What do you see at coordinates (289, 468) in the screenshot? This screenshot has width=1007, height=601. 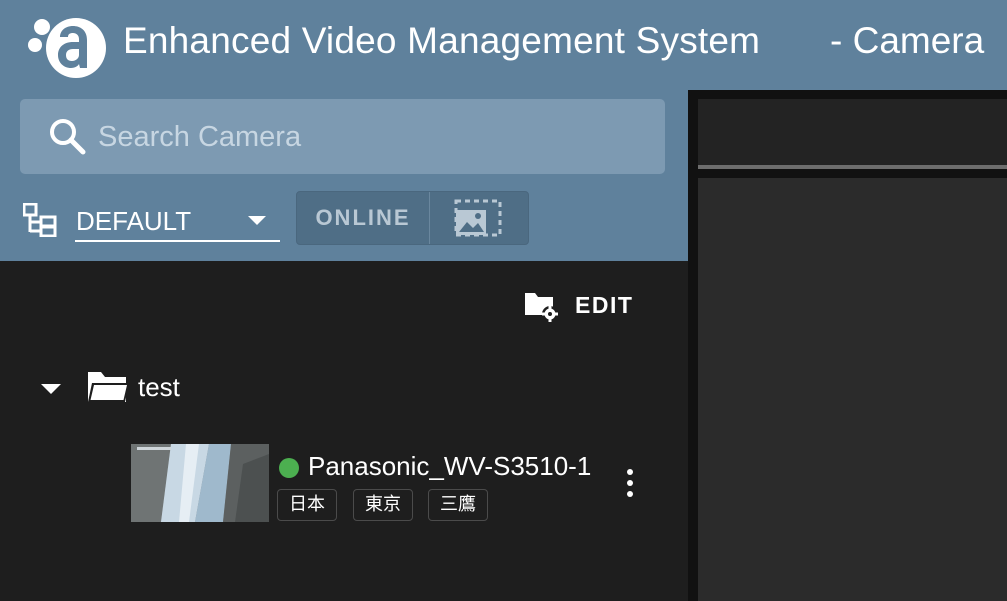 I see `online-status-indicator` at bounding box center [289, 468].